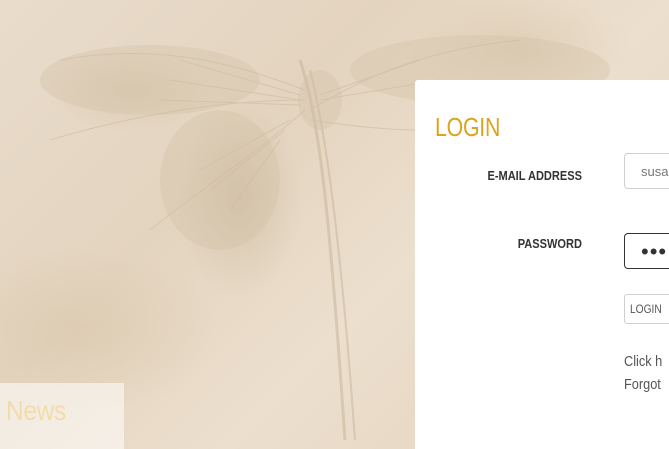 The width and height of the screenshot is (669, 449). Describe the element at coordinates (468, 127) in the screenshot. I see `login-heading: LOGIN` at that location.